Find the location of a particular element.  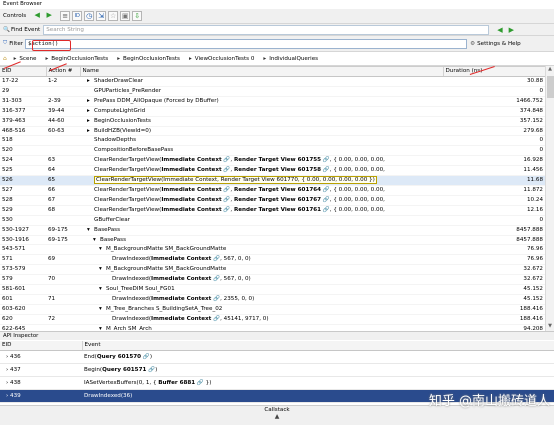

export-icon: ⇩ is located at coordinates (137, 16).